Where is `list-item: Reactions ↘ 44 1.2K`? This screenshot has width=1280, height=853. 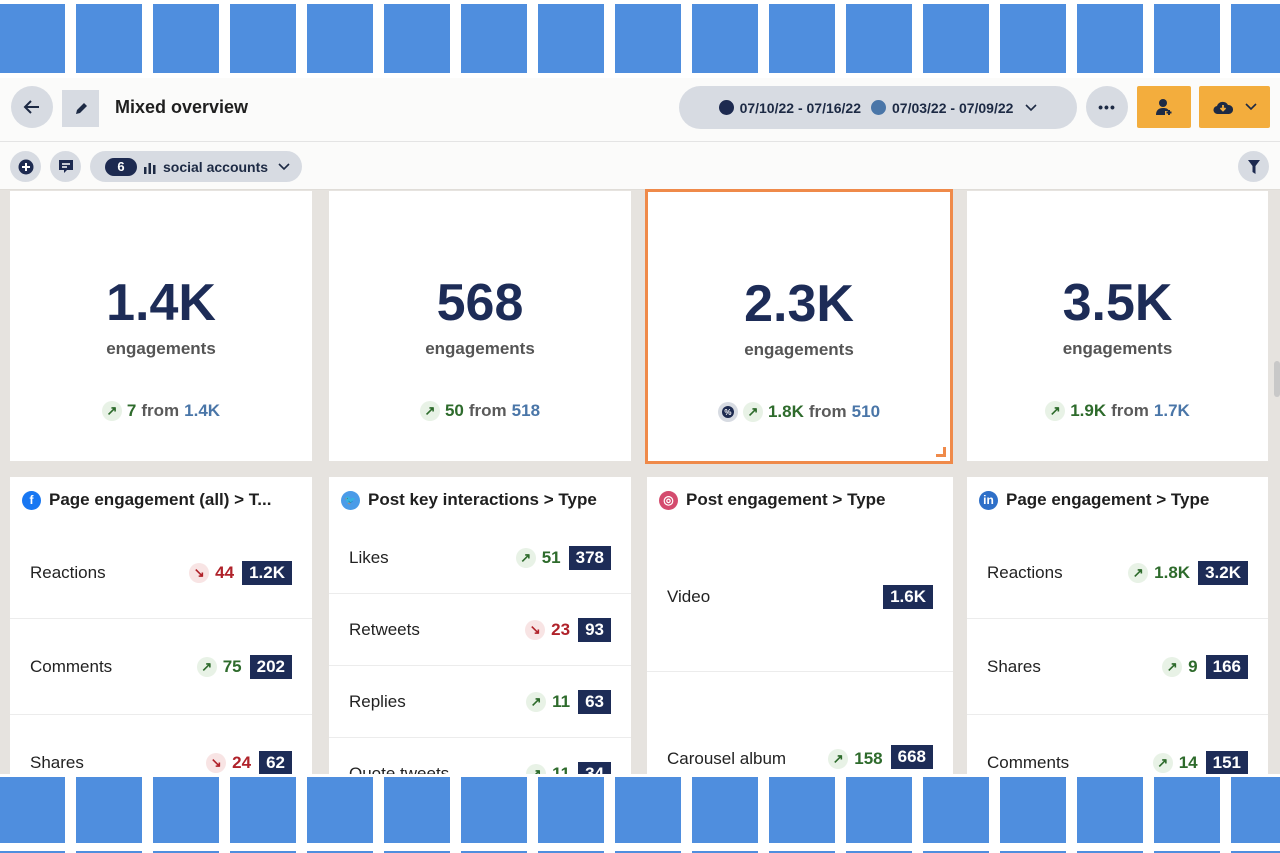
list-item: Reactions ↘ 44 1.2K is located at coordinates (161, 573).